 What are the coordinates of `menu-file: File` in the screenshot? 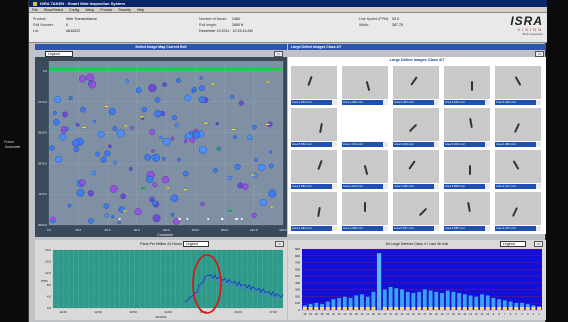 It's located at (35, 10).